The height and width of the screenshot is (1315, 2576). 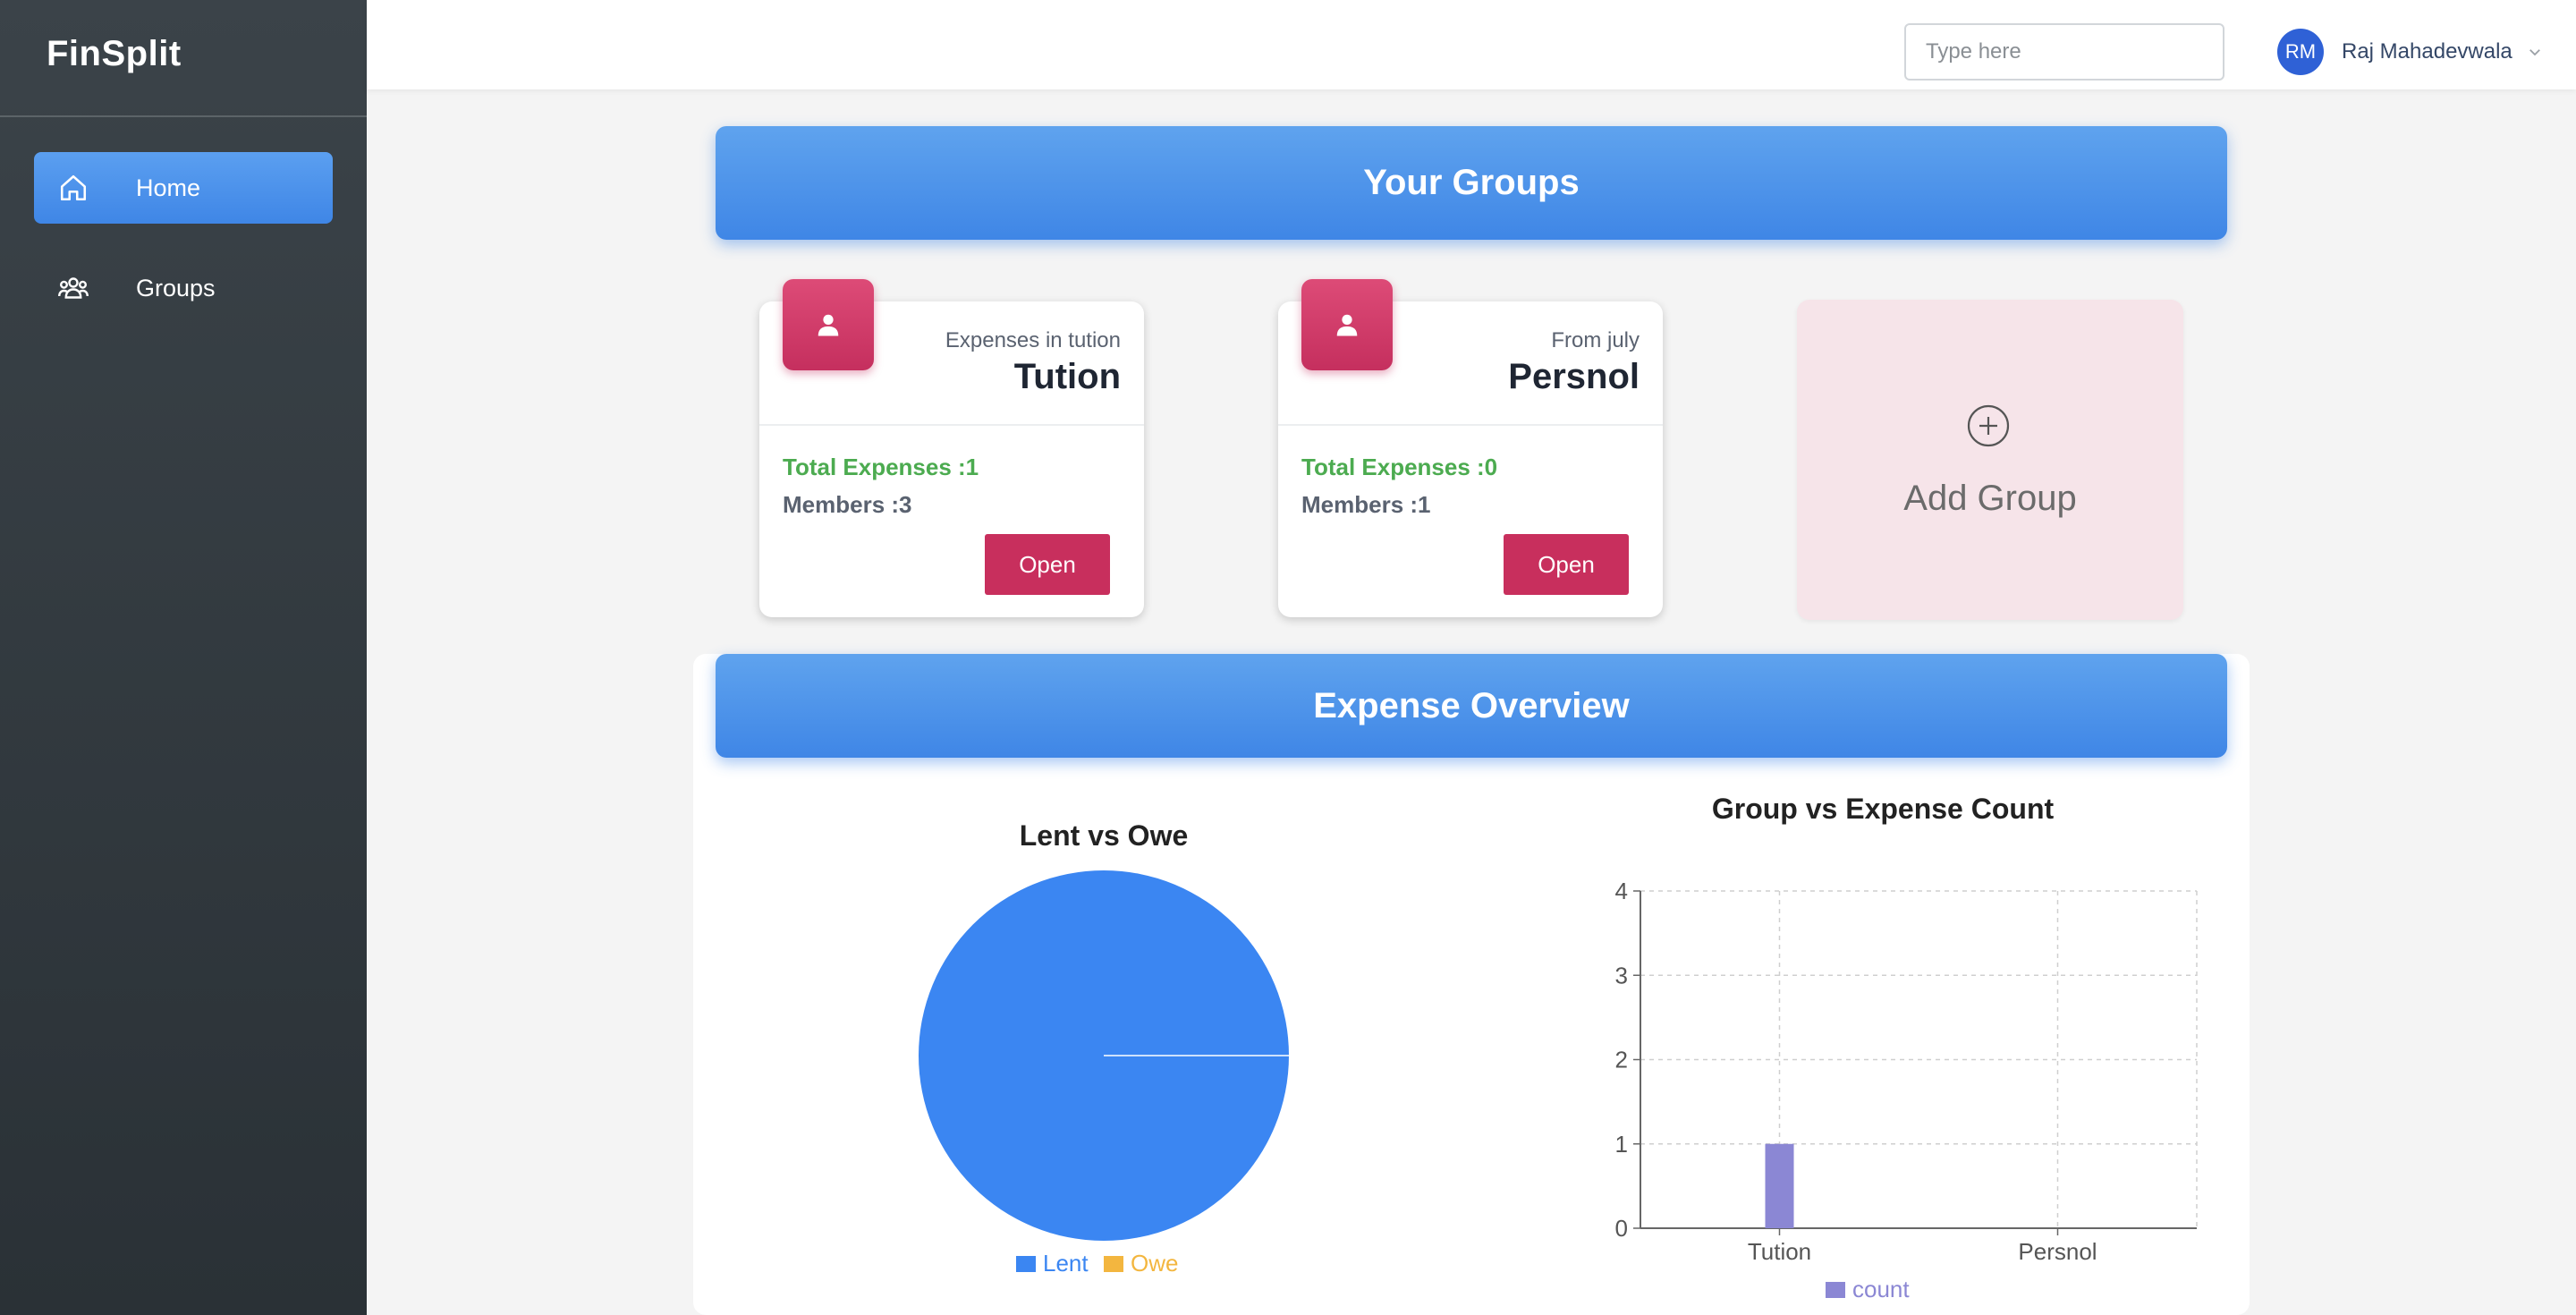 What do you see at coordinates (2057, 1251) in the screenshot?
I see `x-tick-label: Persnol` at bounding box center [2057, 1251].